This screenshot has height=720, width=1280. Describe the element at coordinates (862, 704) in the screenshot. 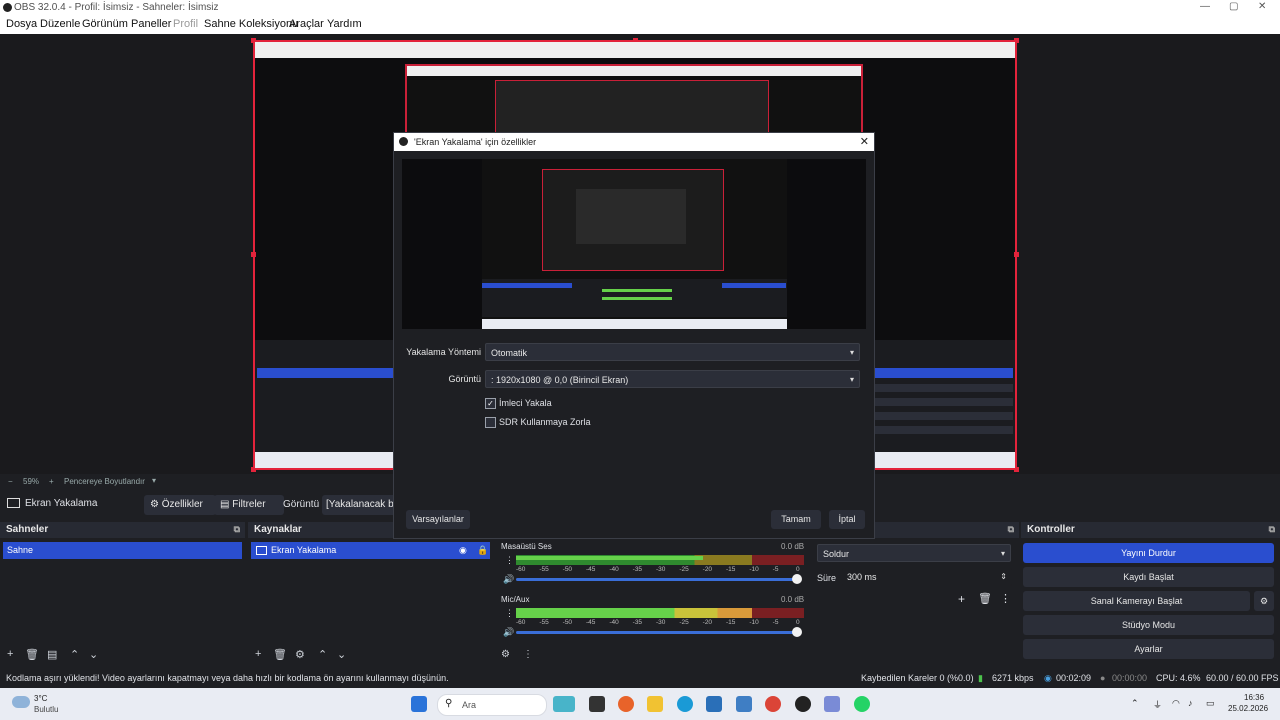

I see `whatsapp-icon` at that location.